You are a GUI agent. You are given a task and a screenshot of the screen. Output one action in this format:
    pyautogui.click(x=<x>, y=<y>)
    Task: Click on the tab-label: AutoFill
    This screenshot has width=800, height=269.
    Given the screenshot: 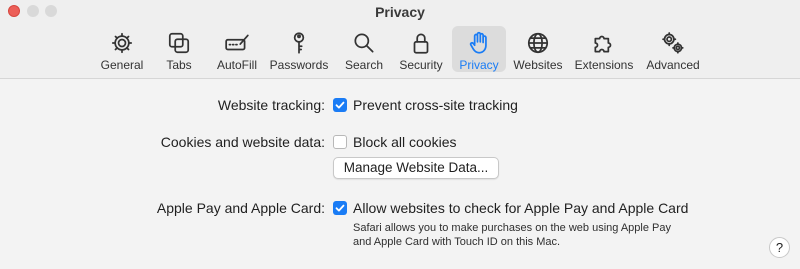 What is the action you would take?
    pyautogui.click(x=236, y=65)
    